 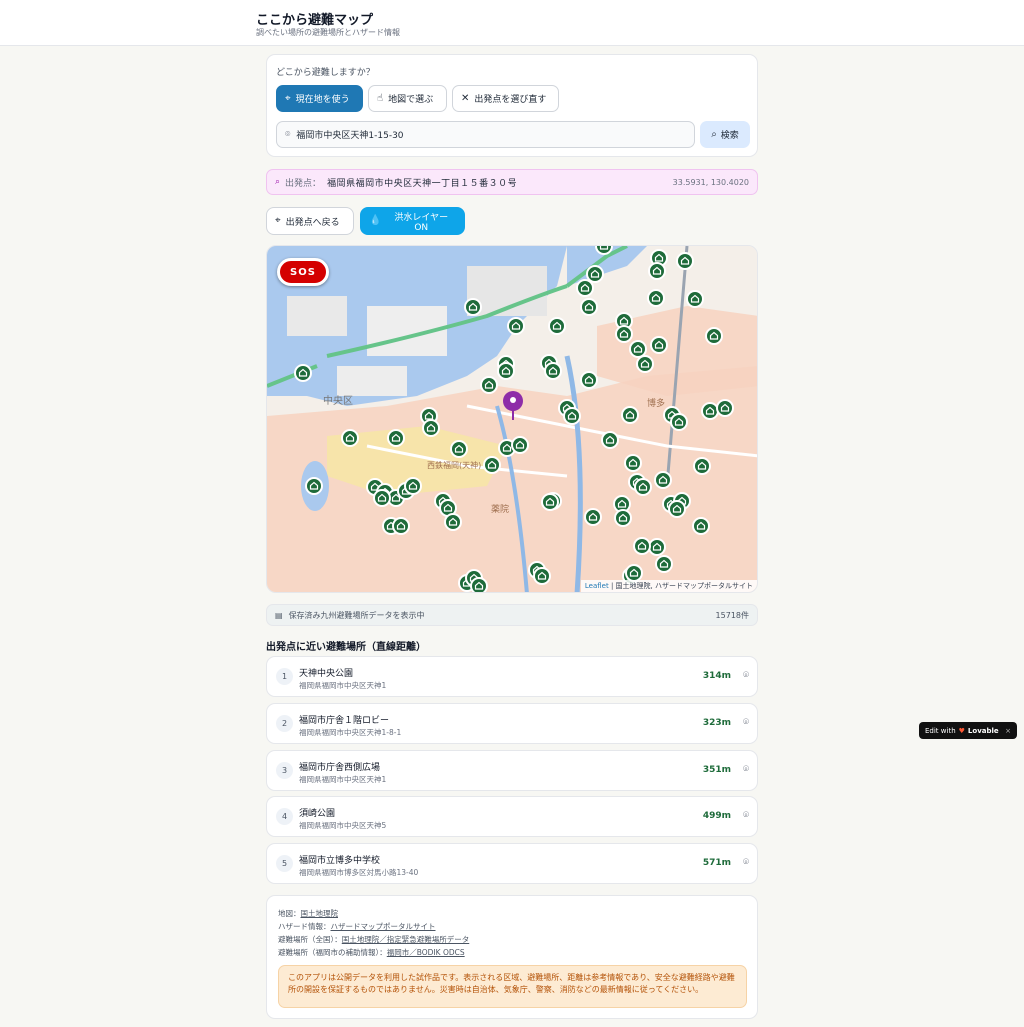 I want to click on credit-link: 国土地理院／指定緊急避難場所データ, so click(x=406, y=939).